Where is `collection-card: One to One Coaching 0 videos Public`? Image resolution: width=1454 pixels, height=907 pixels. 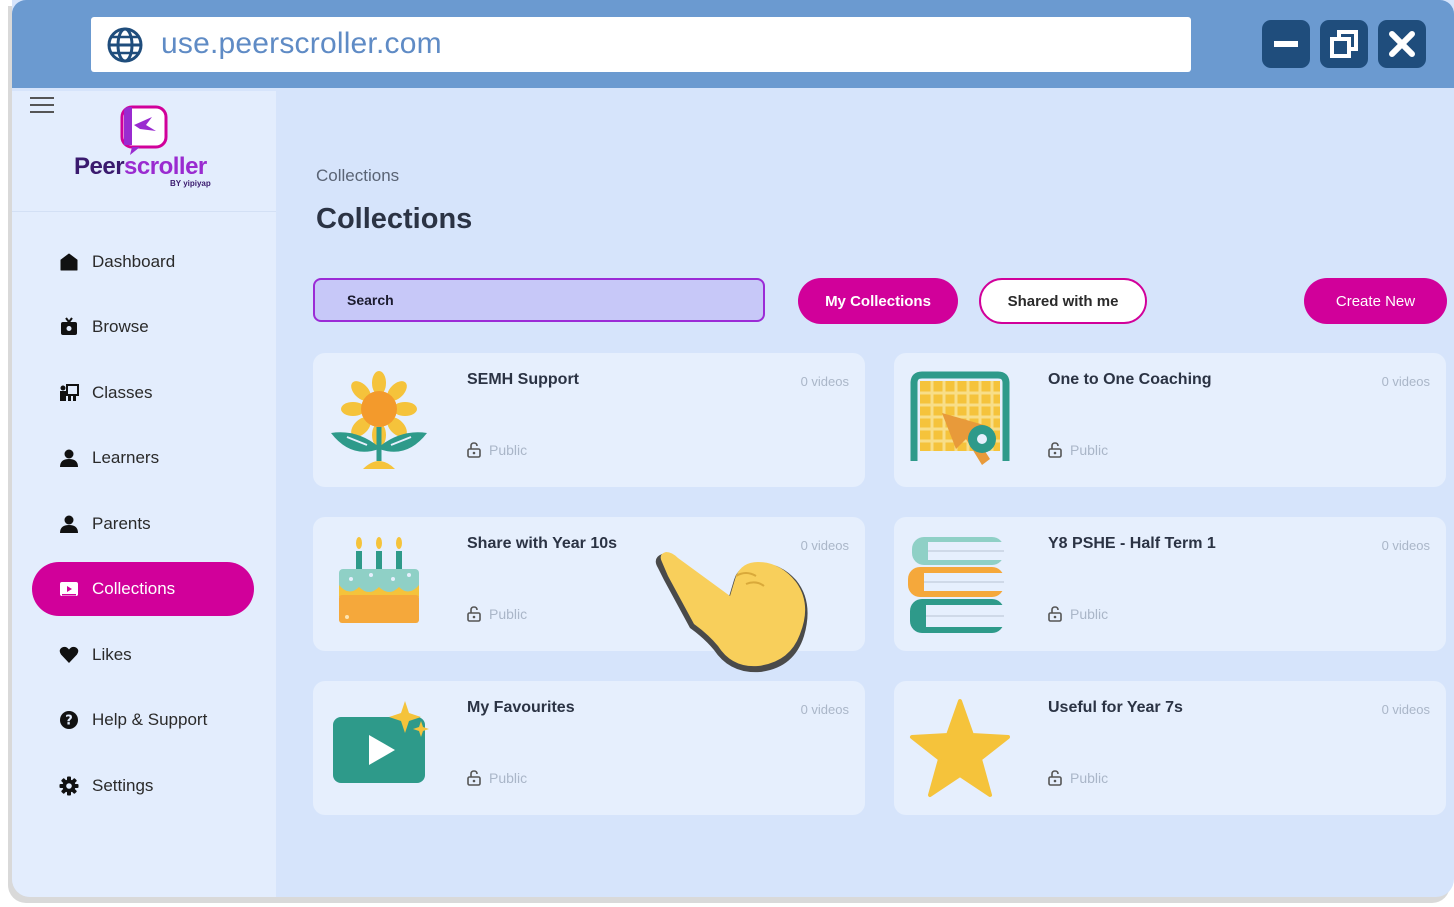 collection-card: One to One Coaching 0 videos Public is located at coordinates (1170, 420).